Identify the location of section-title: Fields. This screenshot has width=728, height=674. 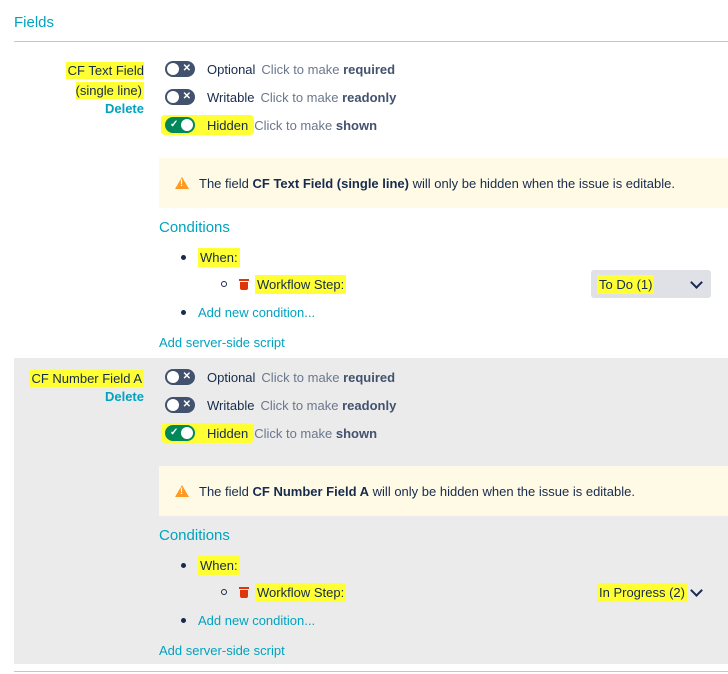
(34, 22).